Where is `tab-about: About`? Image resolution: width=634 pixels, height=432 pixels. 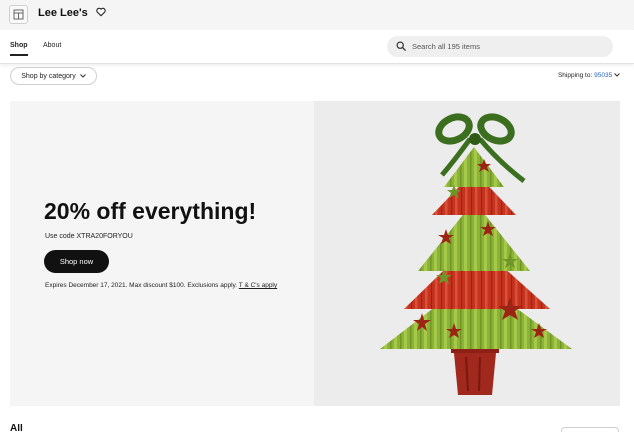
tab-about: About is located at coordinates (52, 45).